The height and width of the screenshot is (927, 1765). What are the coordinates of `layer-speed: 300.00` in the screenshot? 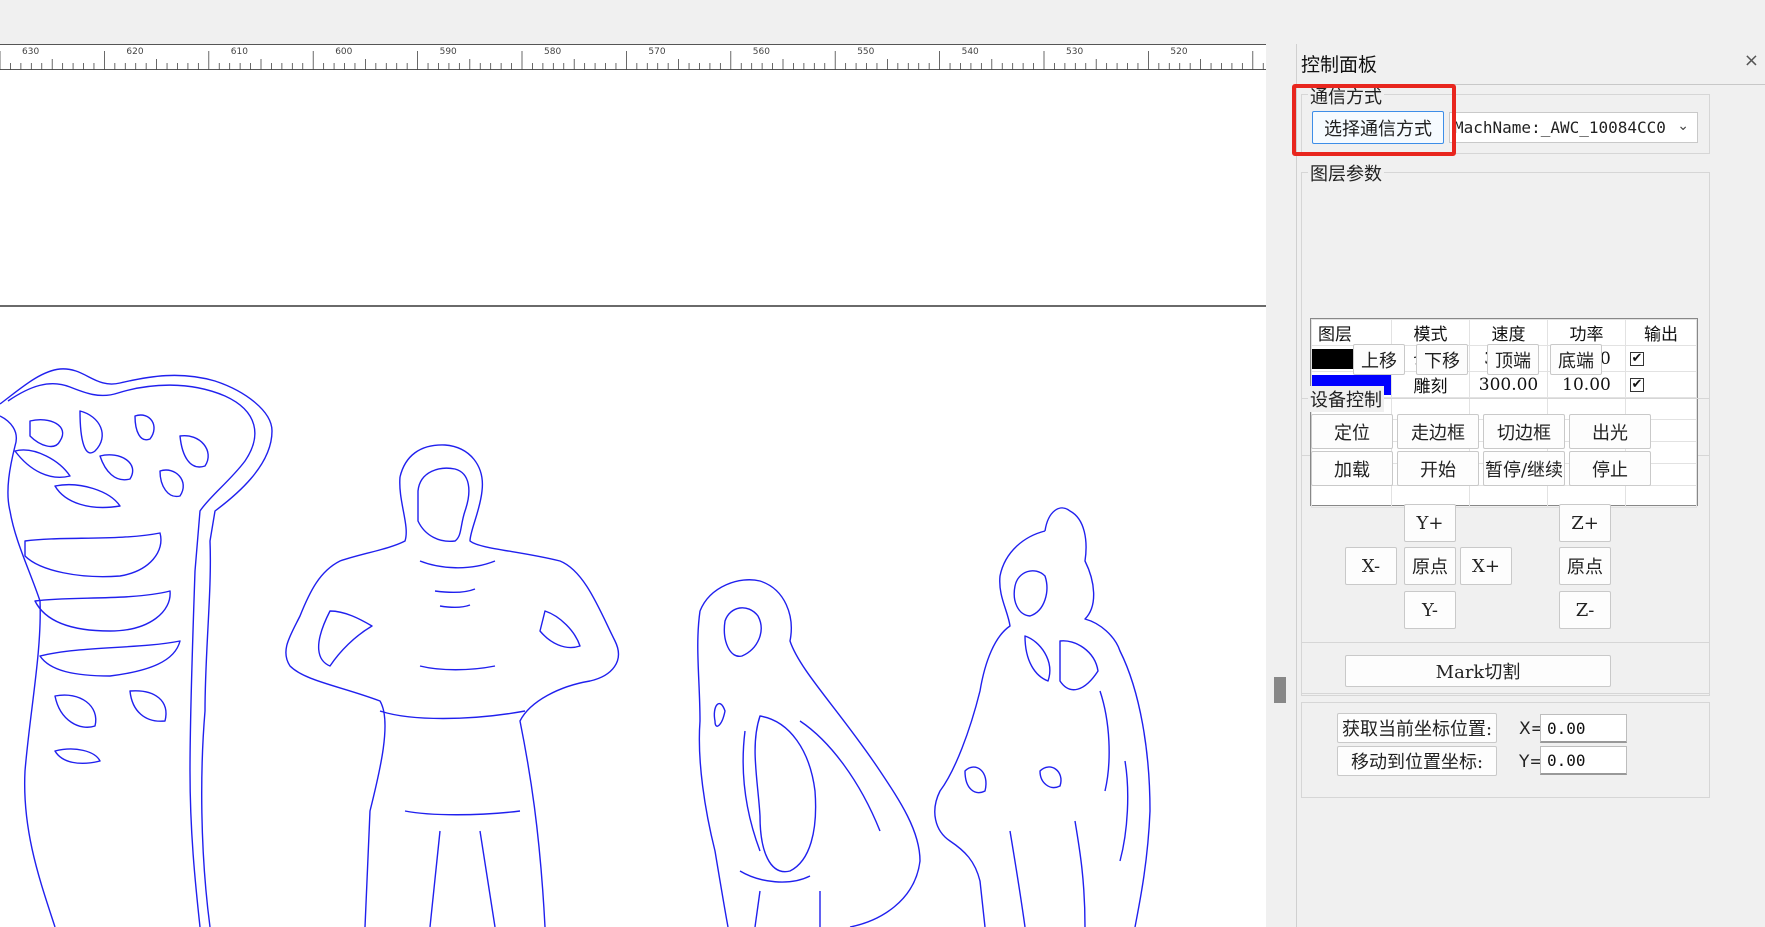 It's located at (1508, 384).